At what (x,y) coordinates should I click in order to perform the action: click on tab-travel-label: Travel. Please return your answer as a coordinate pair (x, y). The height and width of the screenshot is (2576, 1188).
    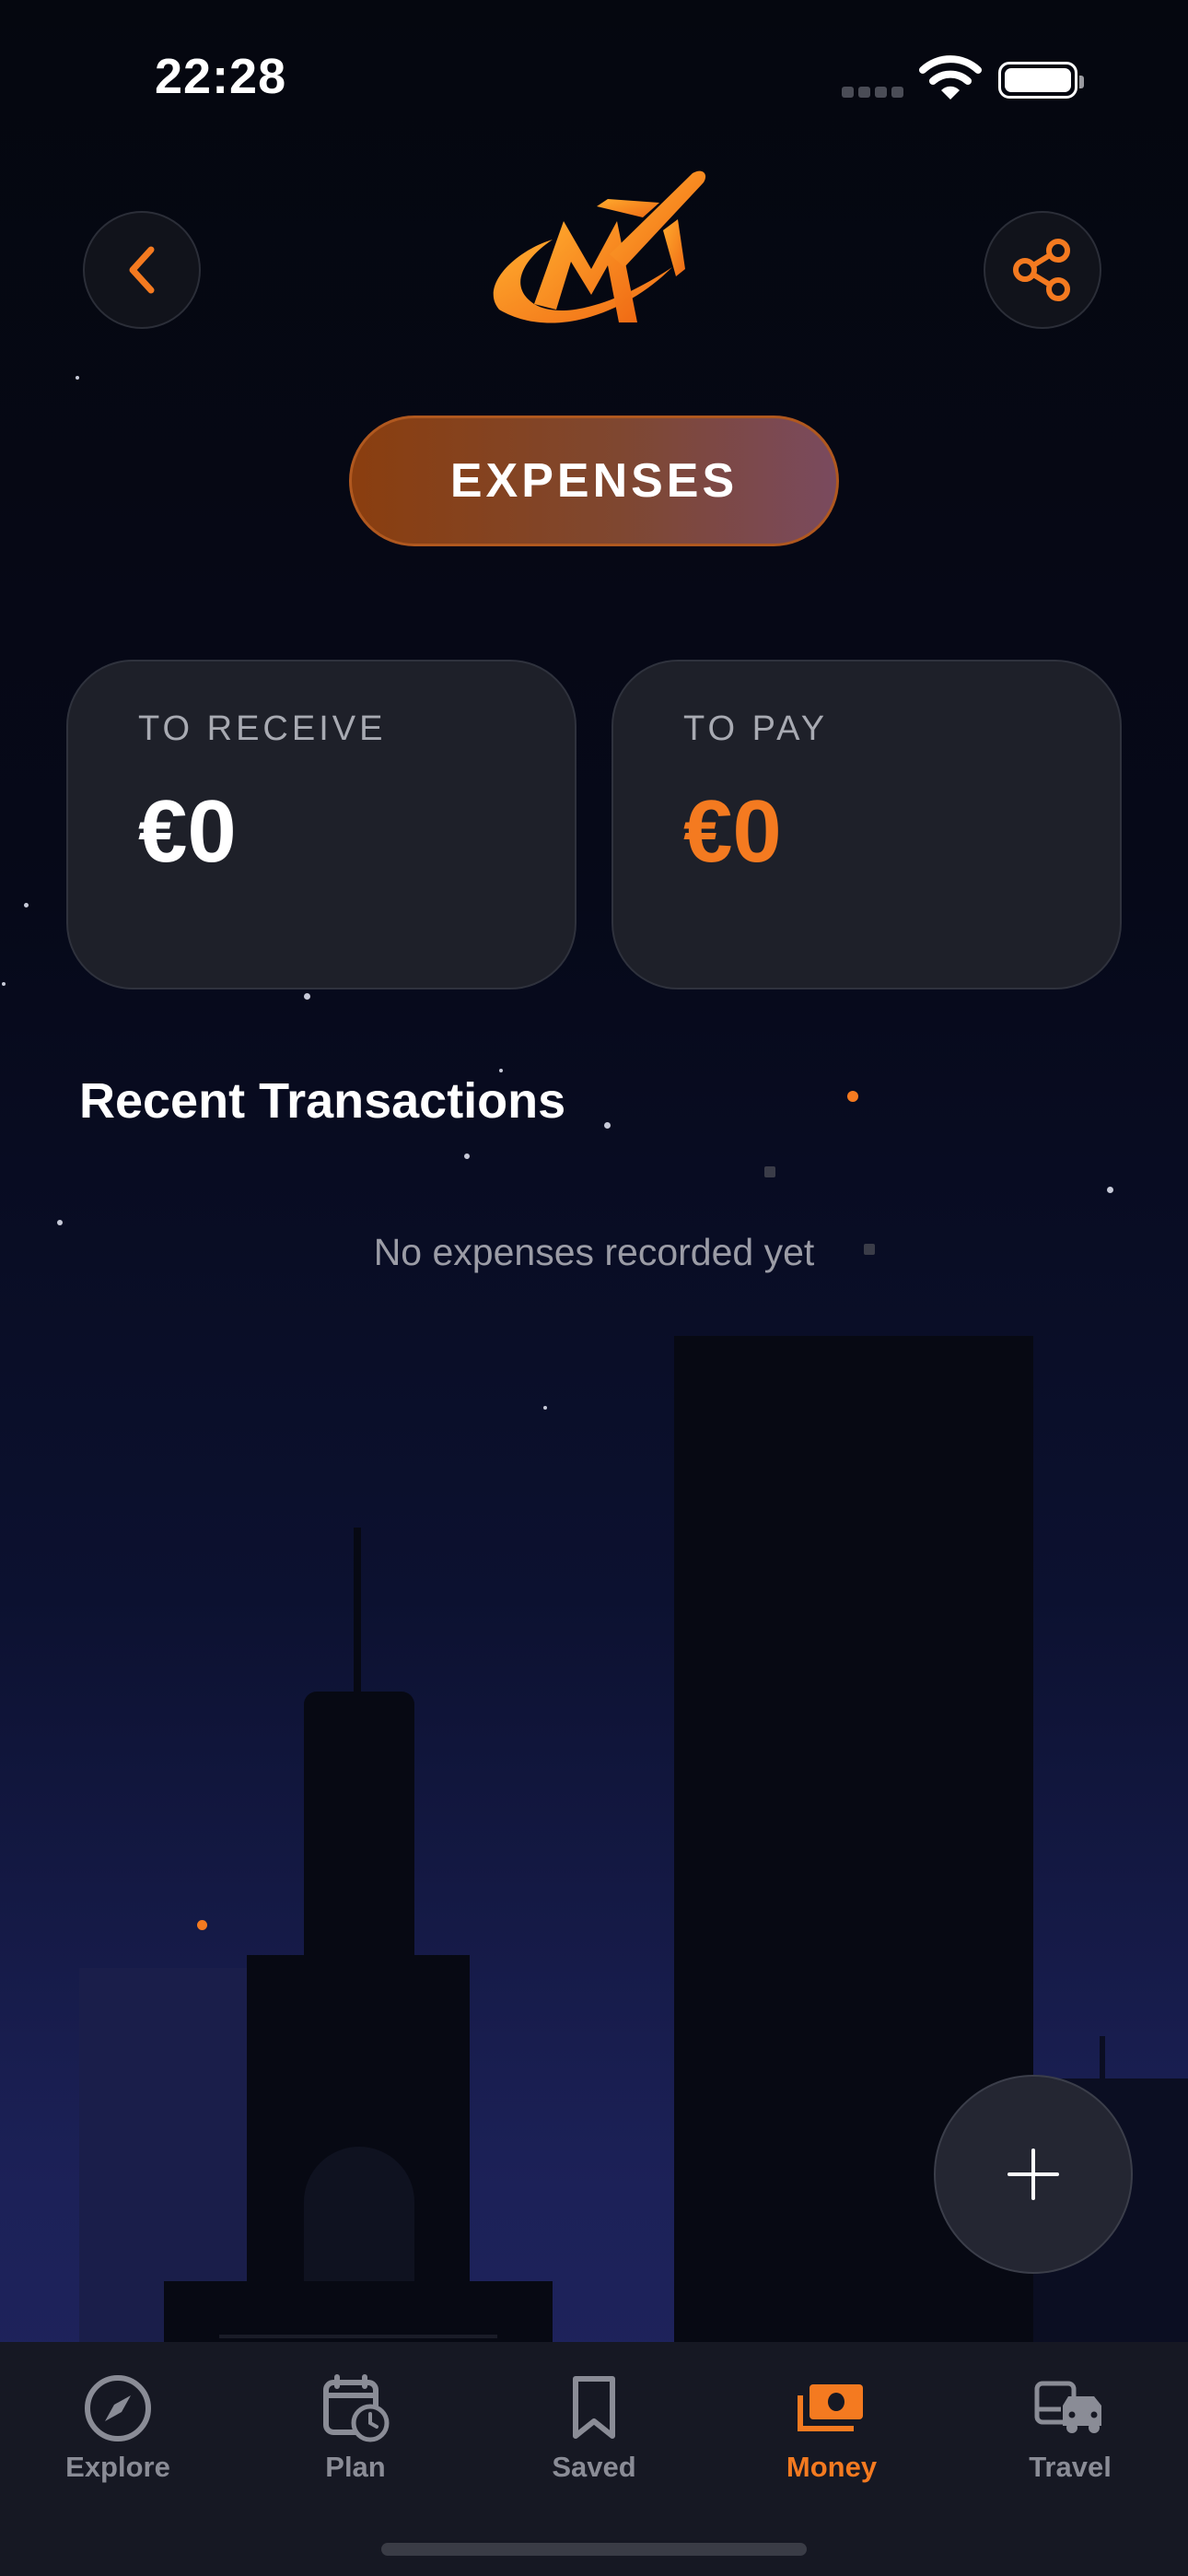
    Looking at the image, I should click on (1070, 2467).